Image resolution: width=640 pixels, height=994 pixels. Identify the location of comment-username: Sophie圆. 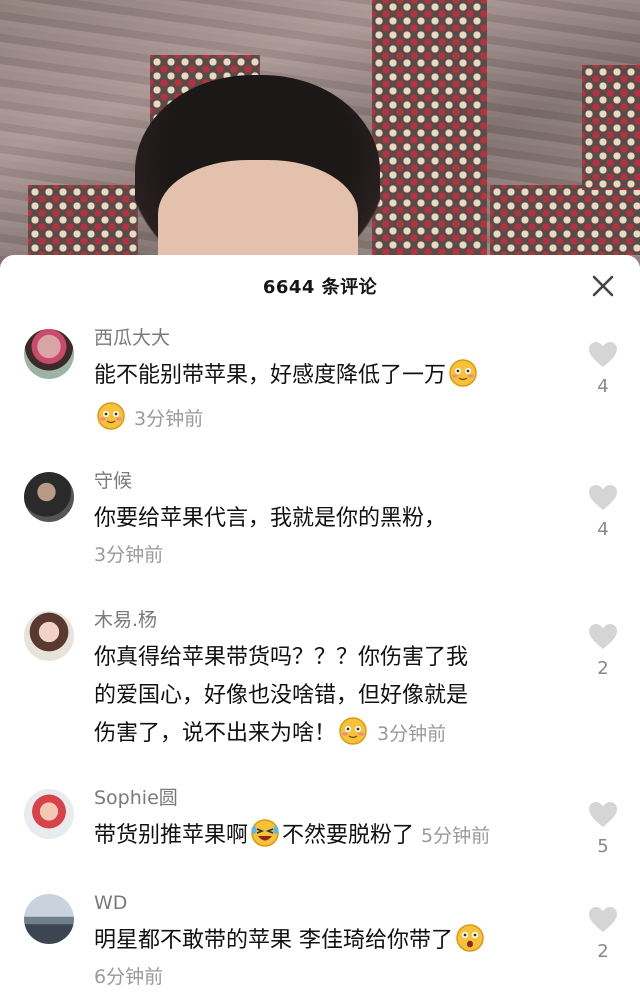
(322, 798).